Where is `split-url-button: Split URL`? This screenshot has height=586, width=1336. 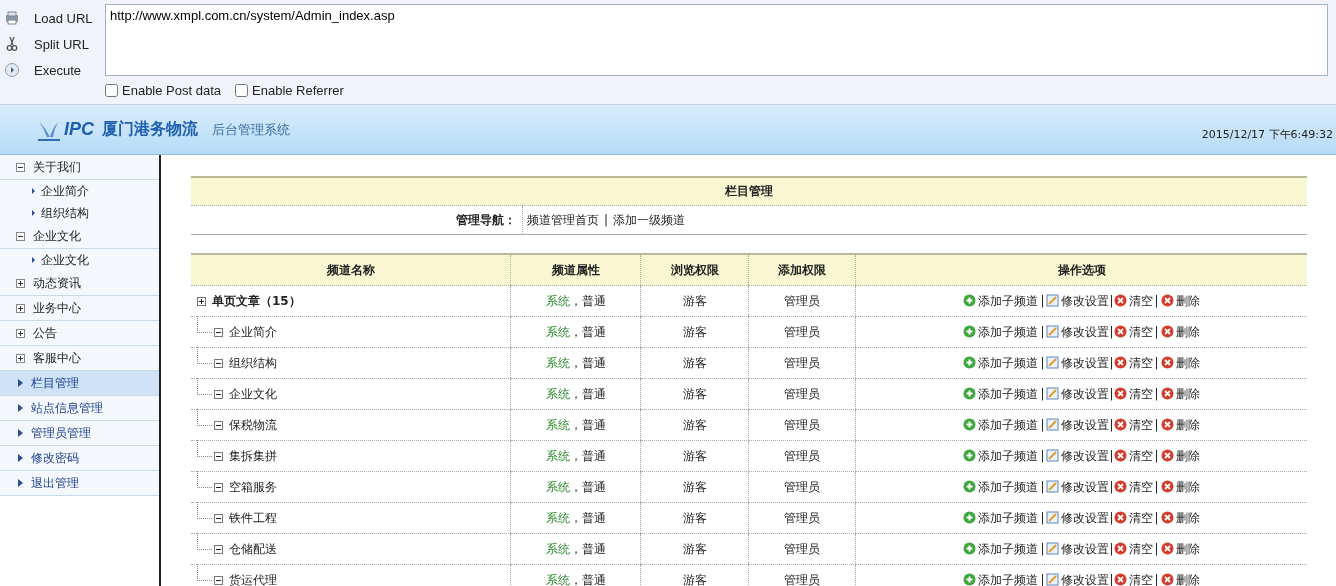 split-url-button: Split URL is located at coordinates (61, 44).